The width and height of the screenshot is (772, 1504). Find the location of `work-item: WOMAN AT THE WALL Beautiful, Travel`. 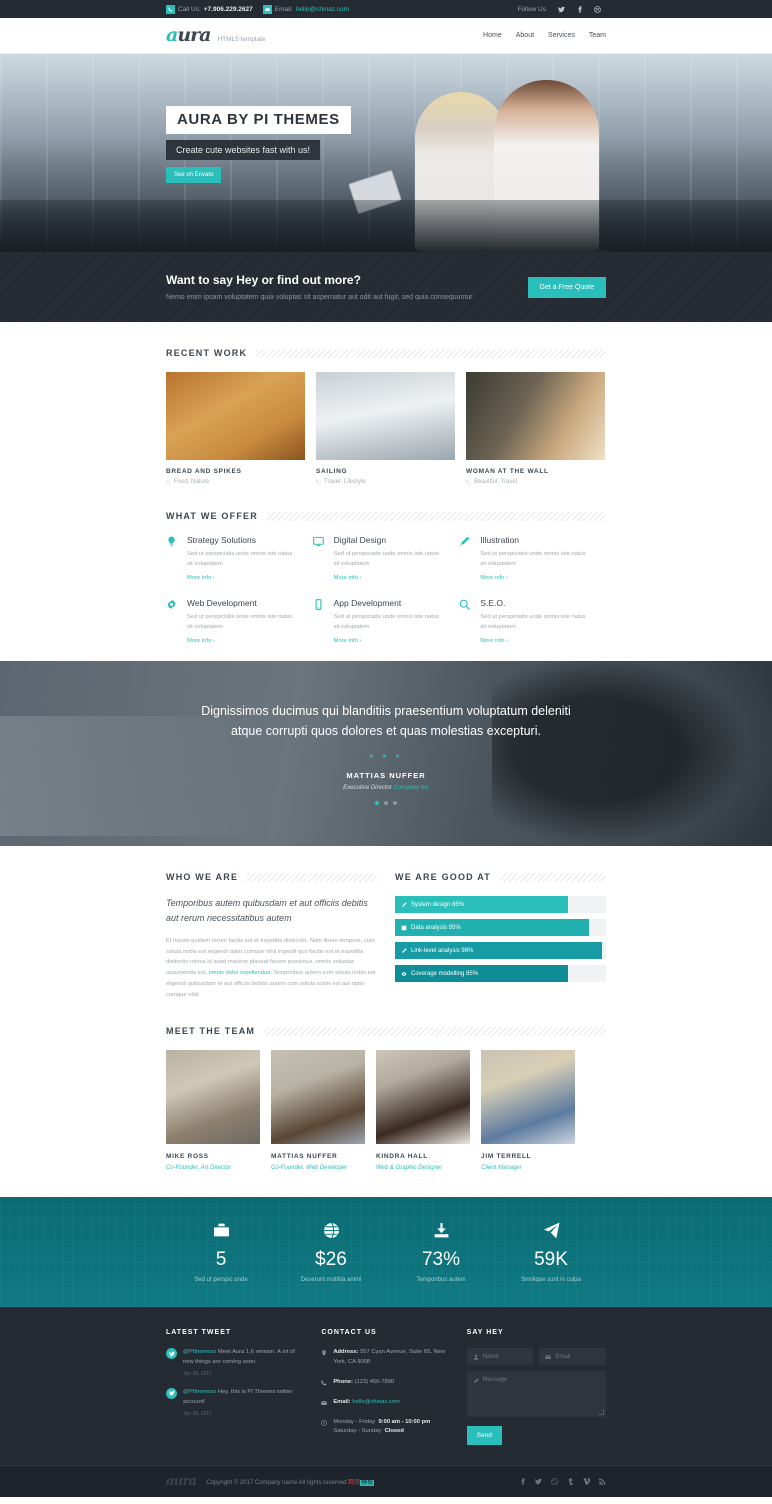

work-item: WOMAN AT THE WALL Beautiful, Travel is located at coordinates (535, 428).